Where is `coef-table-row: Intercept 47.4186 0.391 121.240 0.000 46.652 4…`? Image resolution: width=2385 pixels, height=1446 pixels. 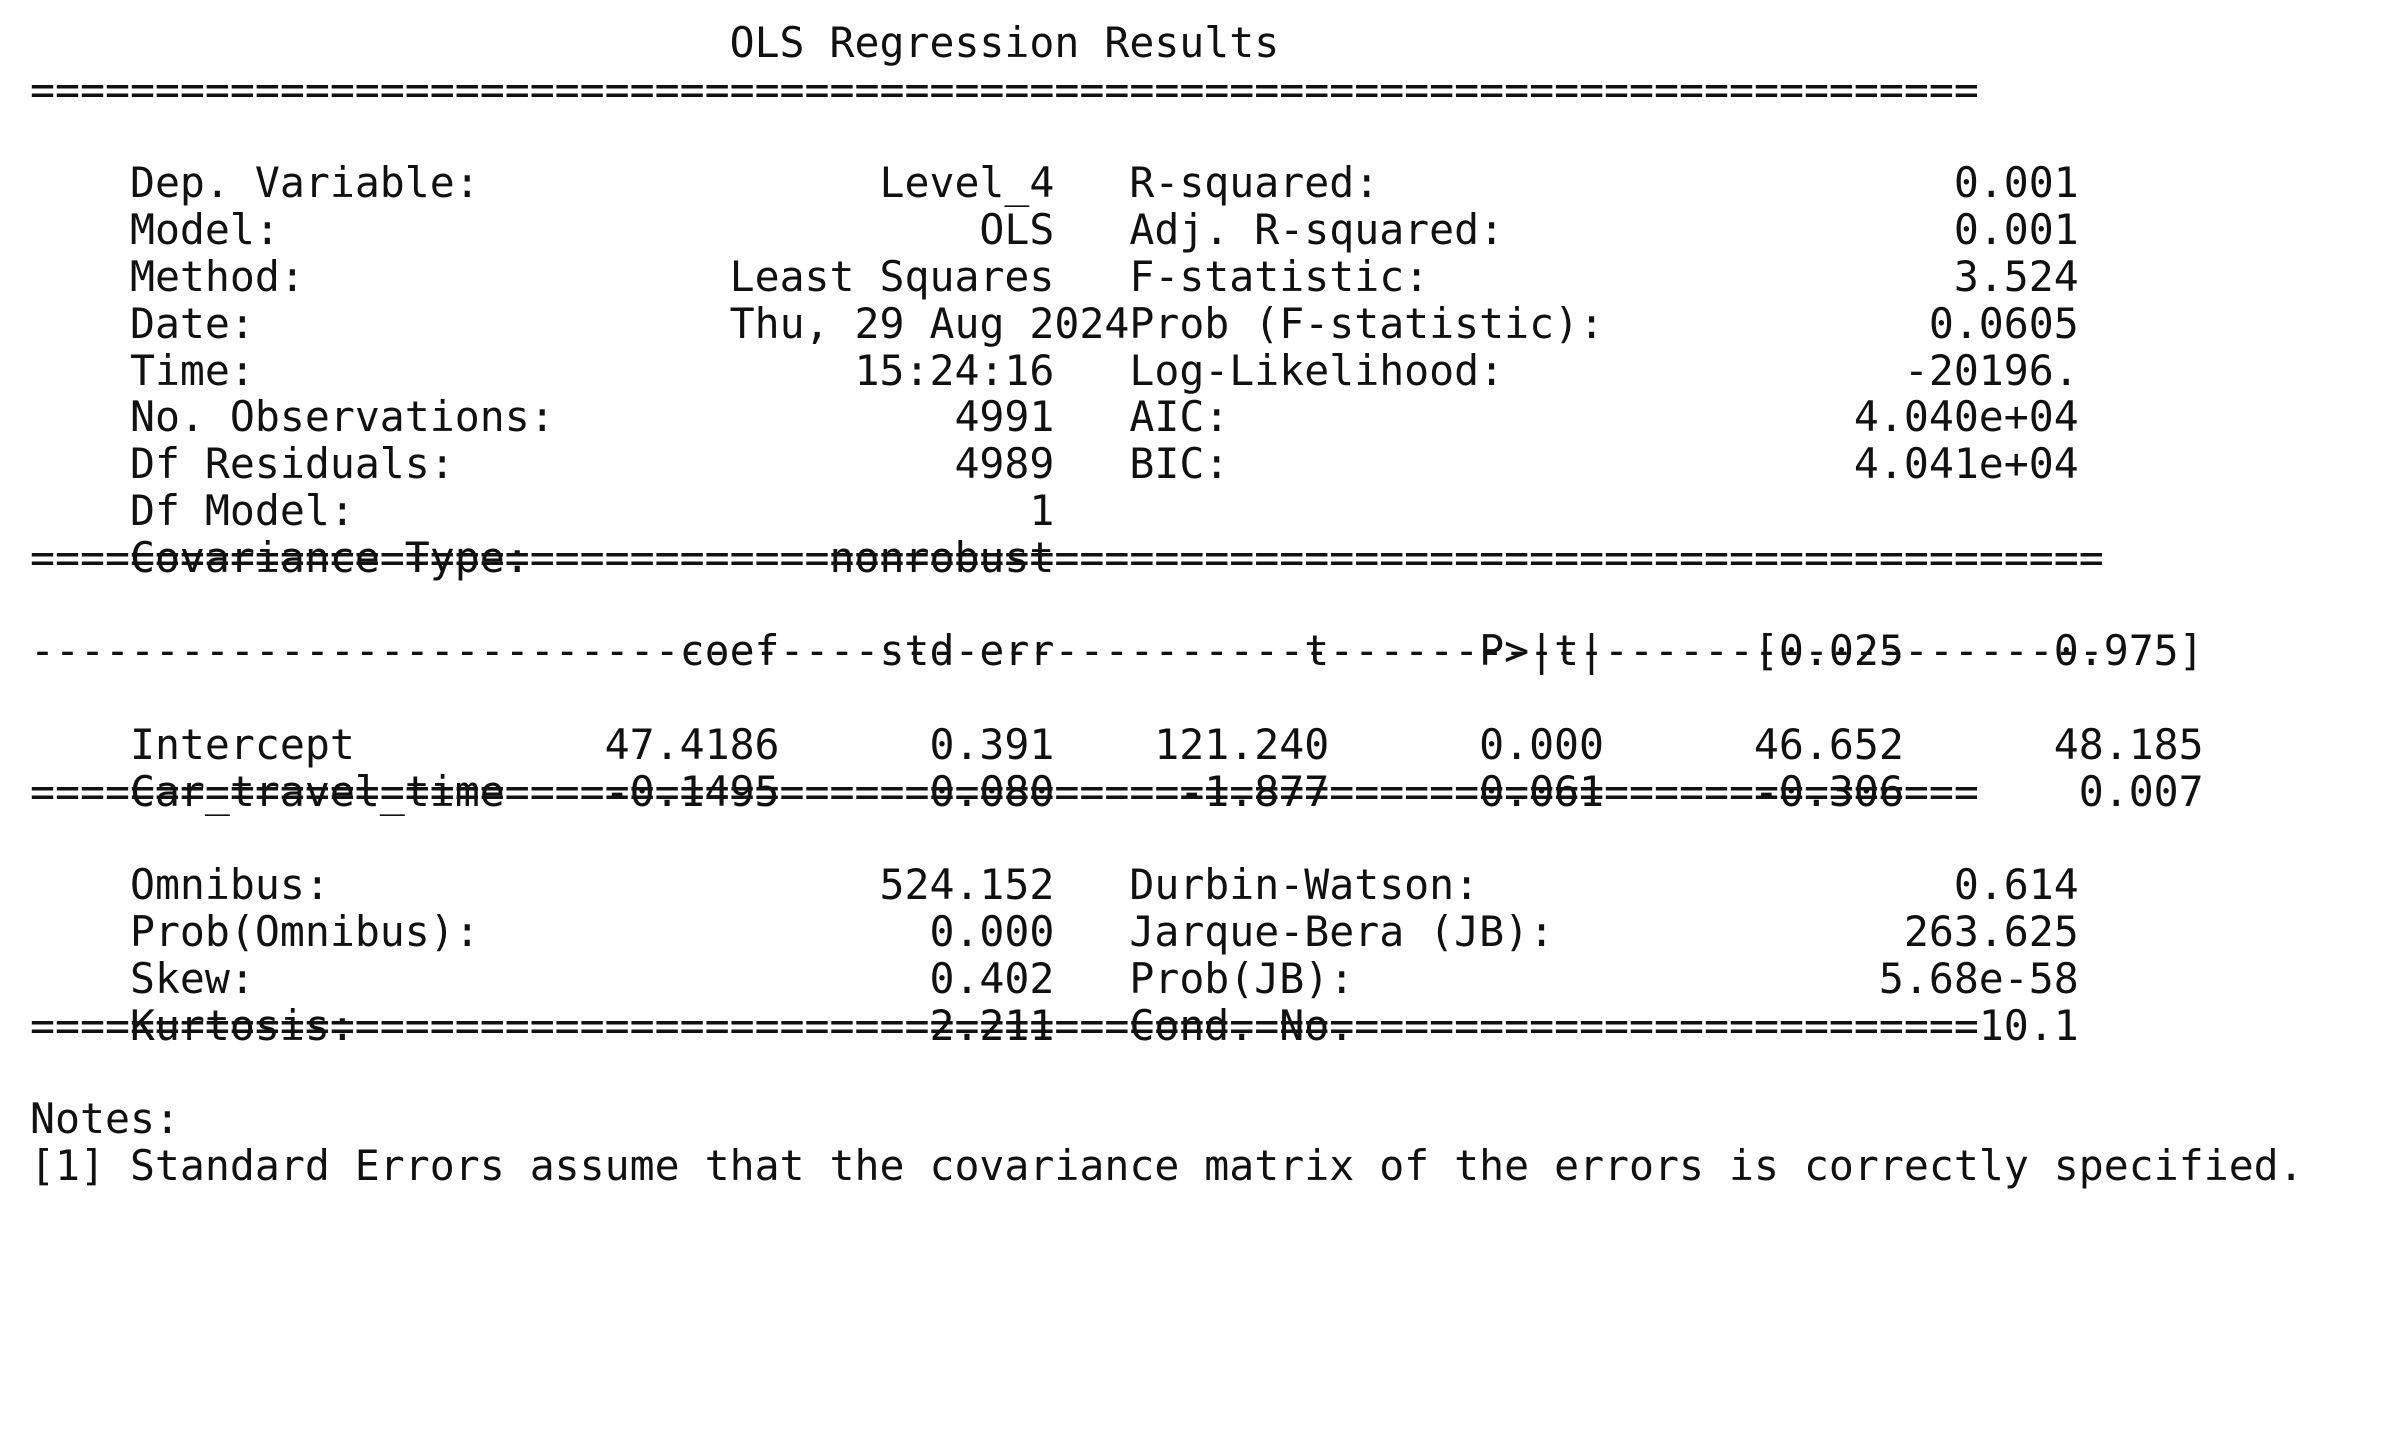
coef-table-row: Intercept 47.4186 0.391 121.240 0.000 46.652 4… is located at coordinates (1200, 721).